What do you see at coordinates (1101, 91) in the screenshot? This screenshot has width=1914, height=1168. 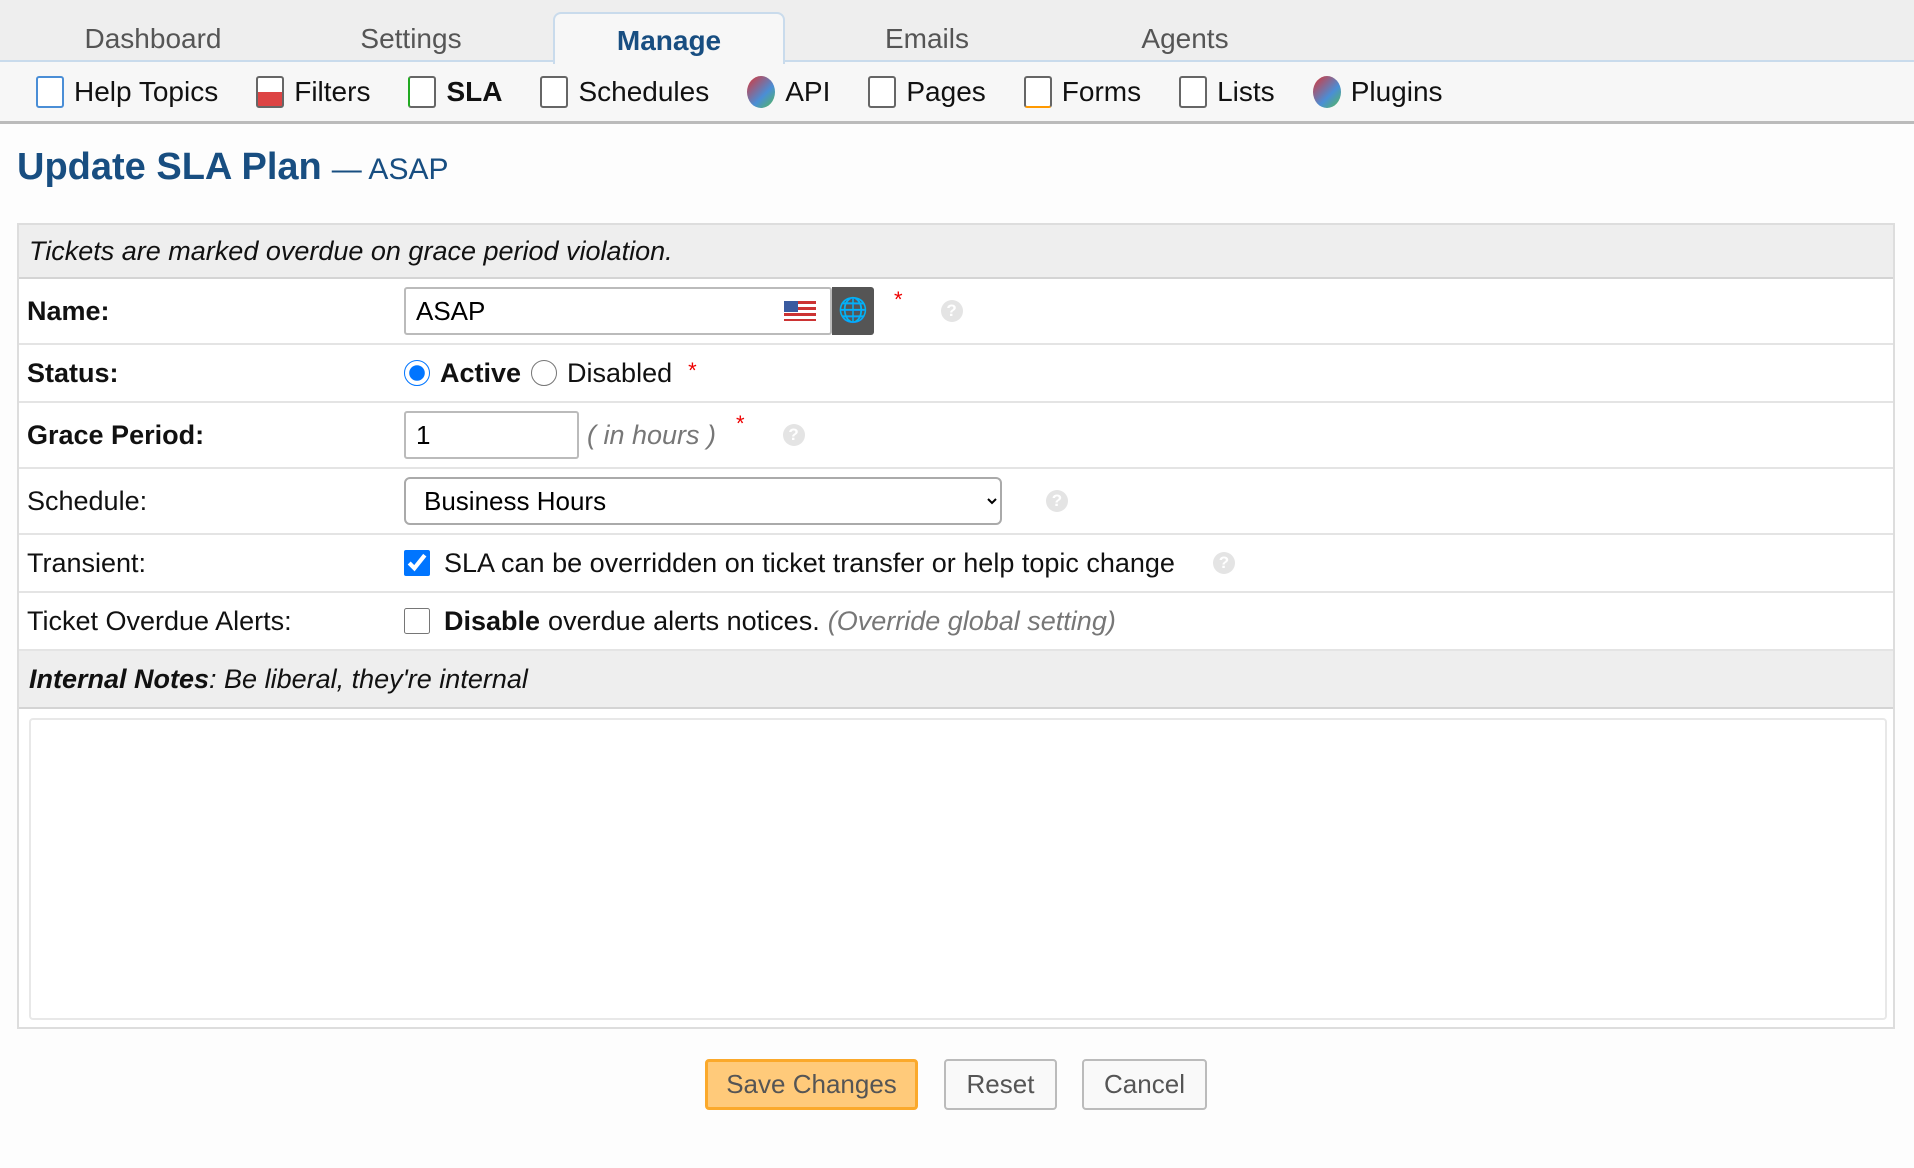 I see `subnav-label: Forms` at bounding box center [1101, 91].